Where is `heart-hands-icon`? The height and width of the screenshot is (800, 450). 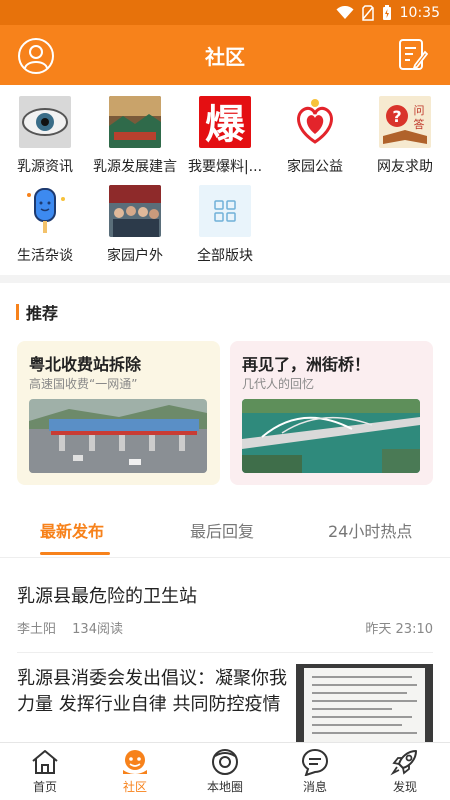 heart-hands-icon is located at coordinates (315, 122).